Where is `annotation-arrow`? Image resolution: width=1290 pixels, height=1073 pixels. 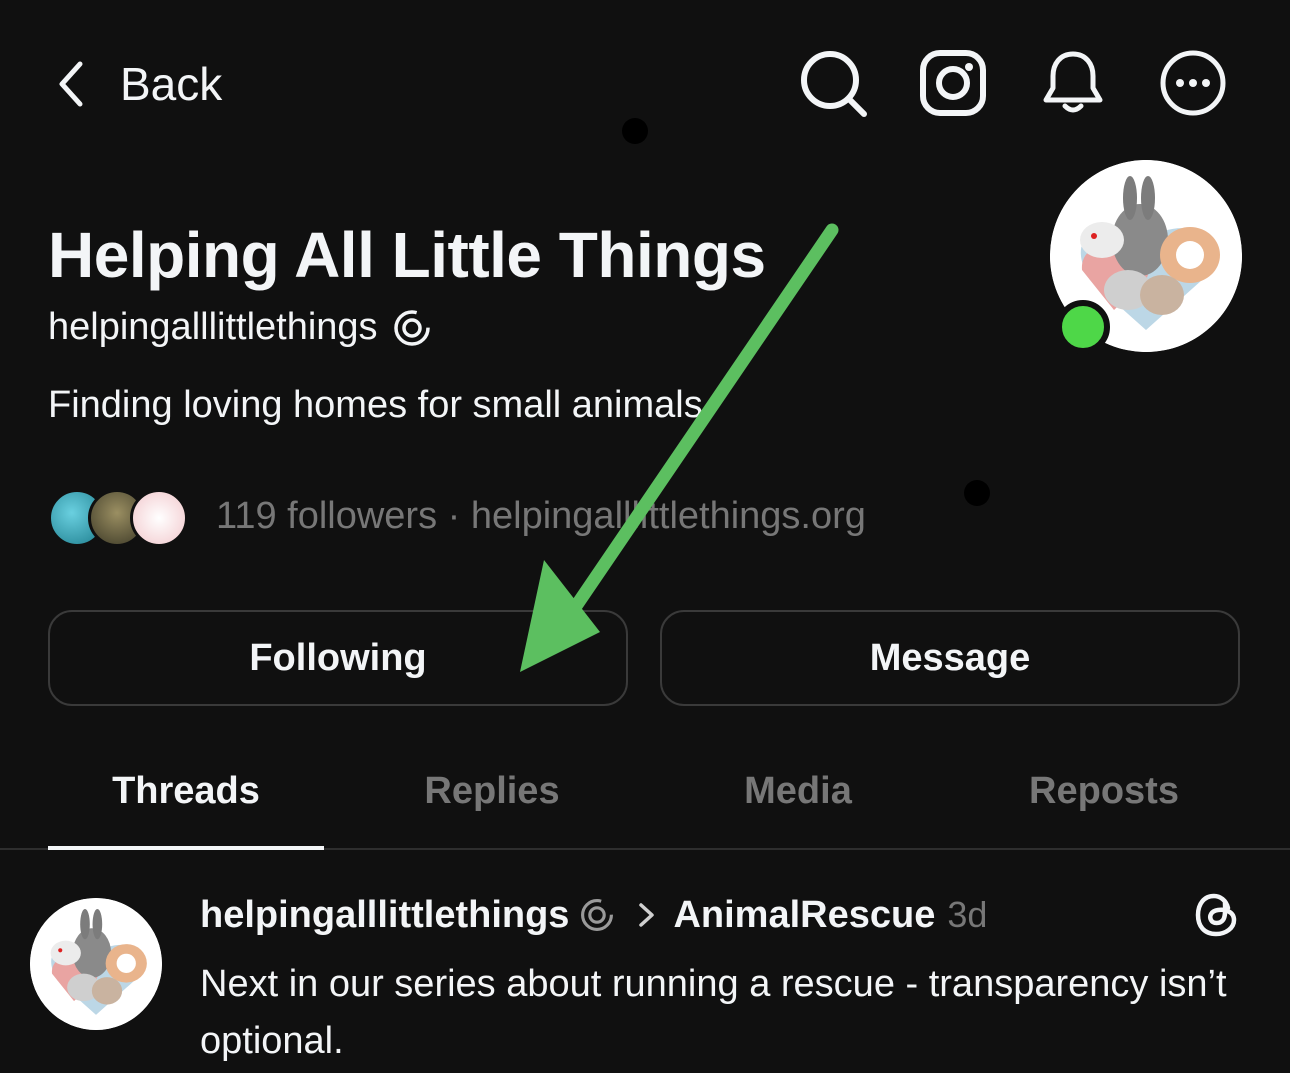
annotation-arrow is located at coordinates (679, 447).